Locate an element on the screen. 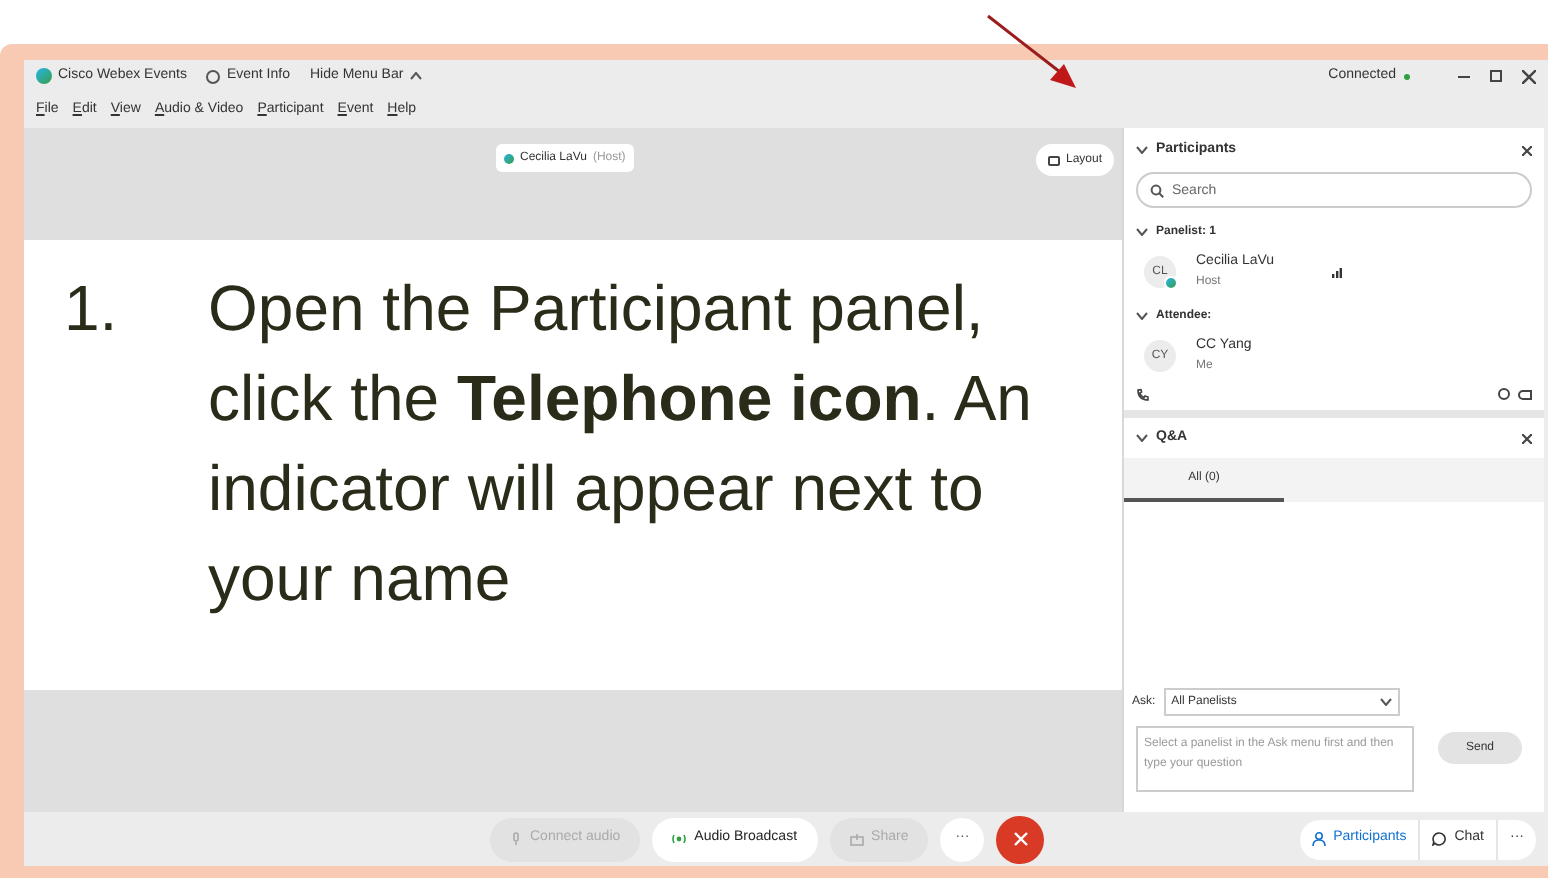 Image resolution: width=1548 pixels, height=878 pixels. person-icon is located at coordinates (1318, 839).